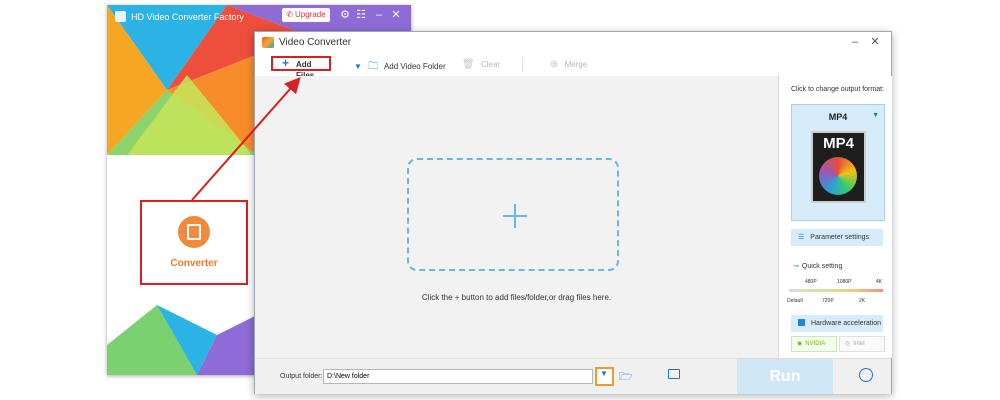 This screenshot has width=1000, height=400. I want to click on open-output-folder-icon, so click(674, 374).